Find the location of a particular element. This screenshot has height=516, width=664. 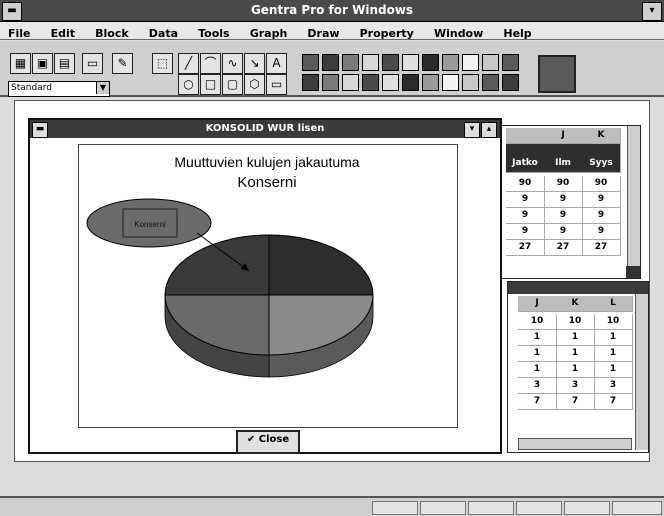

window-menu-icon: ▬ is located at coordinates (40, 130).